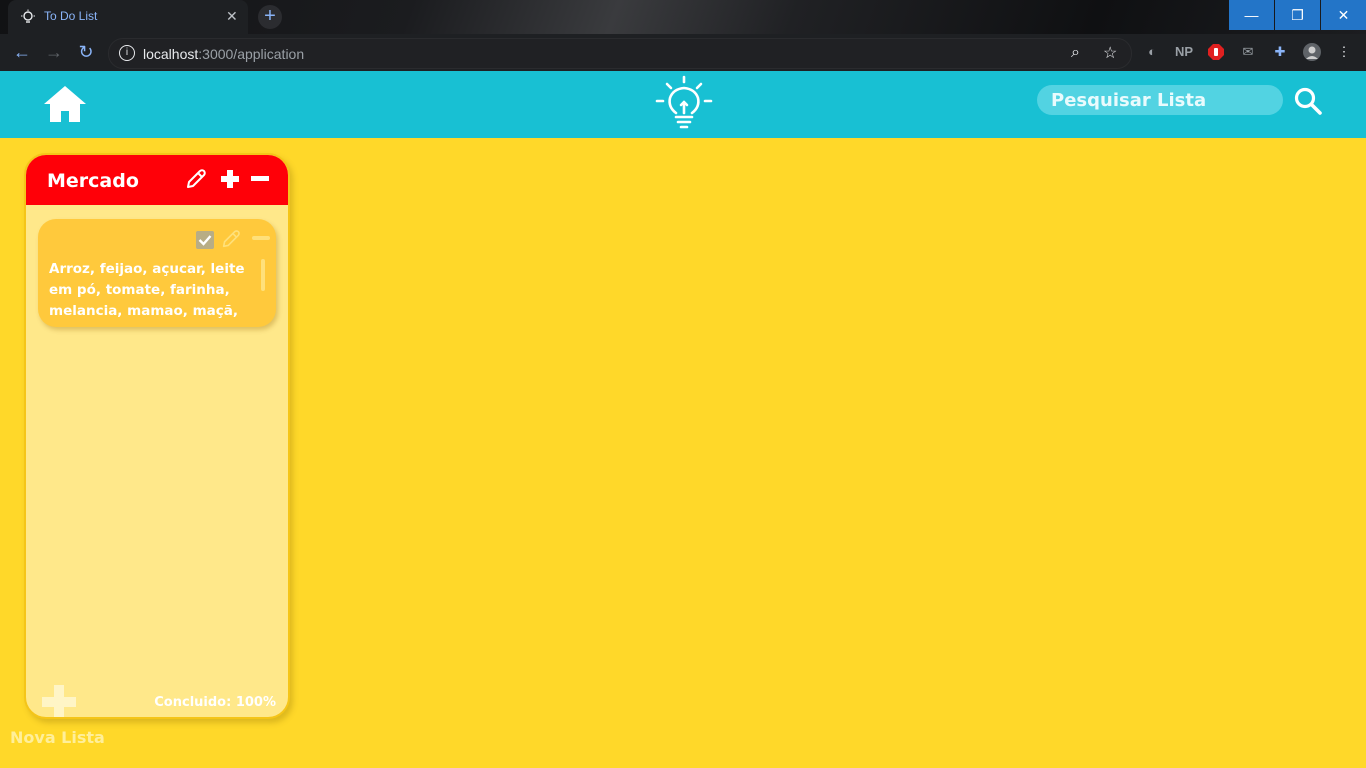 The width and height of the screenshot is (1366, 768). What do you see at coordinates (263, 275) in the screenshot?
I see `item-scrollbar` at bounding box center [263, 275].